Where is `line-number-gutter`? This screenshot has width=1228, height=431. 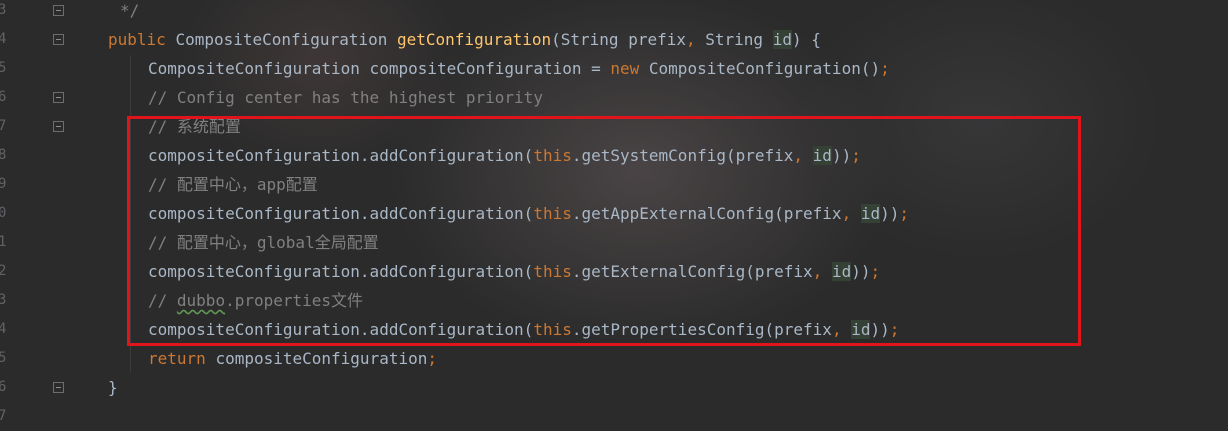
line-number-gutter is located at coordinates (47, 208).